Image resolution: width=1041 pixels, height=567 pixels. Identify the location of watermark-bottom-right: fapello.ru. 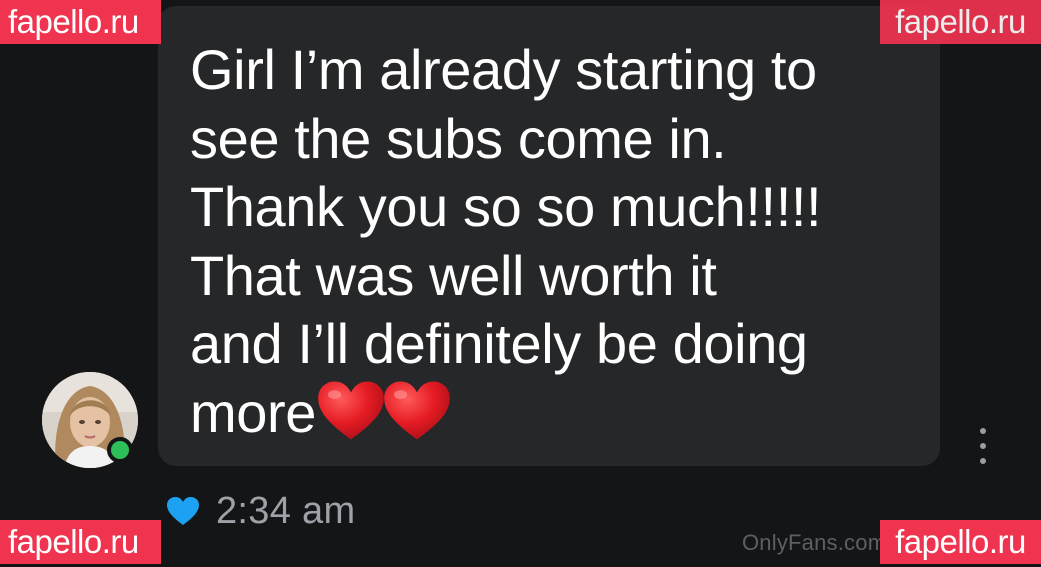
(960, 542).